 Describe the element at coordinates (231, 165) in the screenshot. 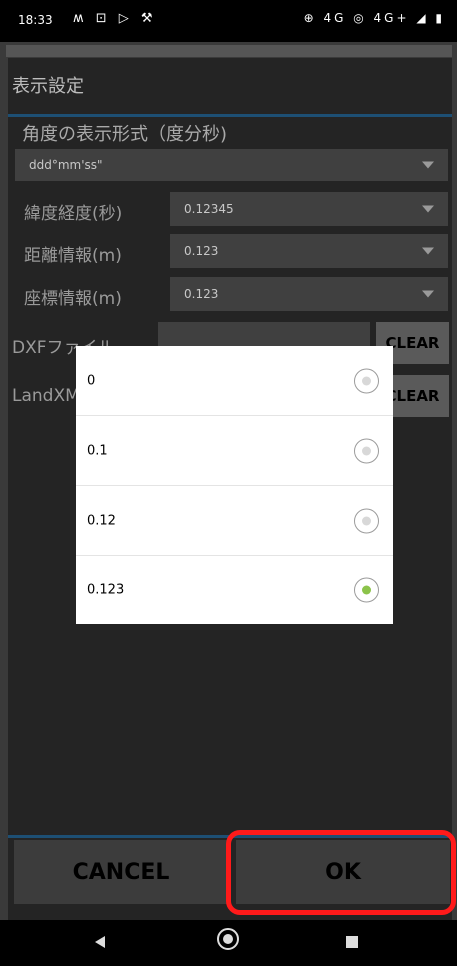

I see `angle-format-spinner: ddd°mm'ss"` at that location.